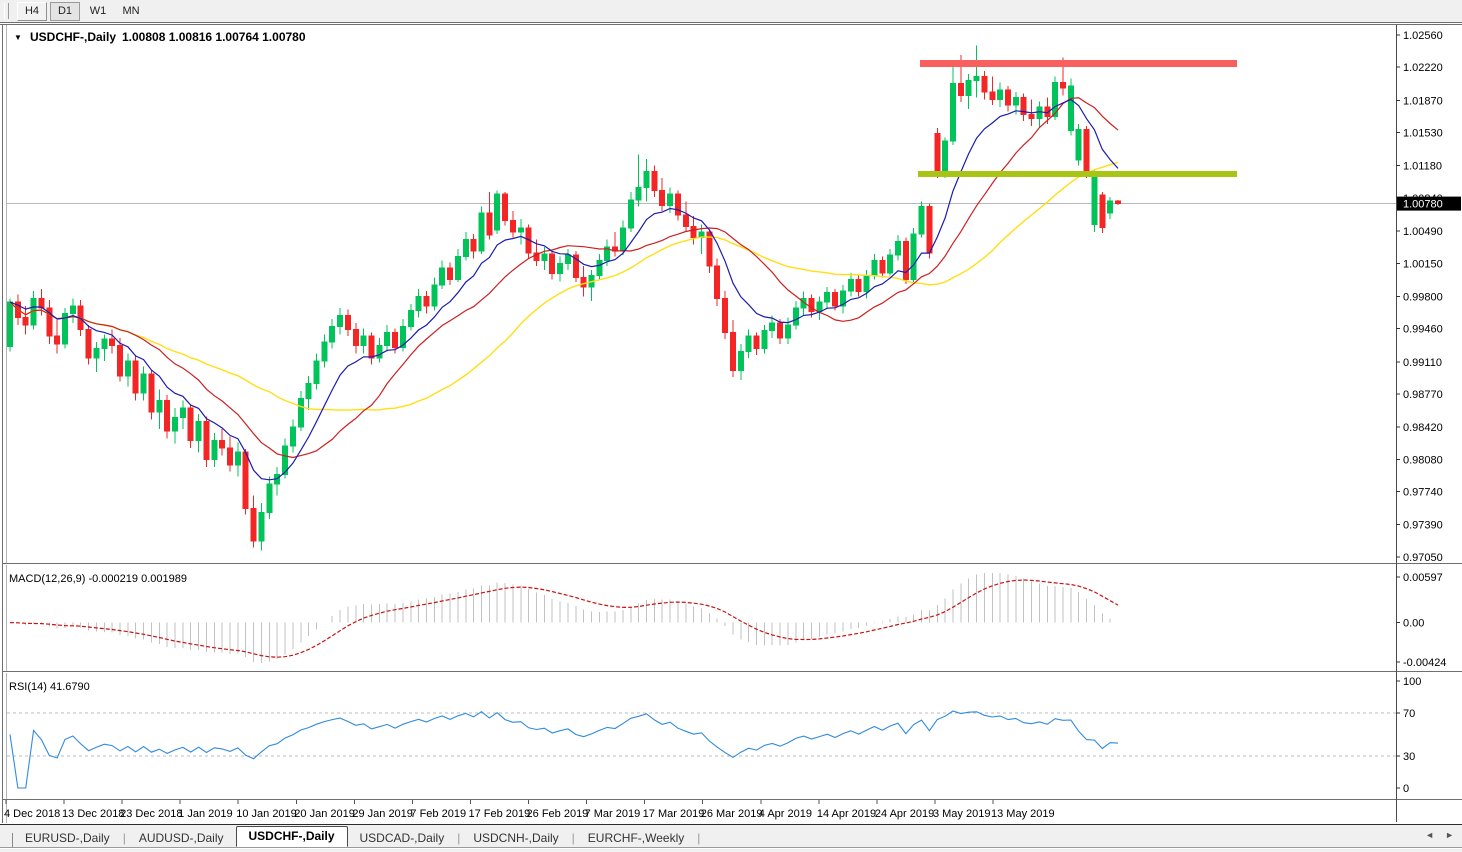 The image size is (1462, 852). Describe the element at coordinates (515, 838) in the screenshot. I see `tab-usdcnh: USDCNH-,Daily` at that location.